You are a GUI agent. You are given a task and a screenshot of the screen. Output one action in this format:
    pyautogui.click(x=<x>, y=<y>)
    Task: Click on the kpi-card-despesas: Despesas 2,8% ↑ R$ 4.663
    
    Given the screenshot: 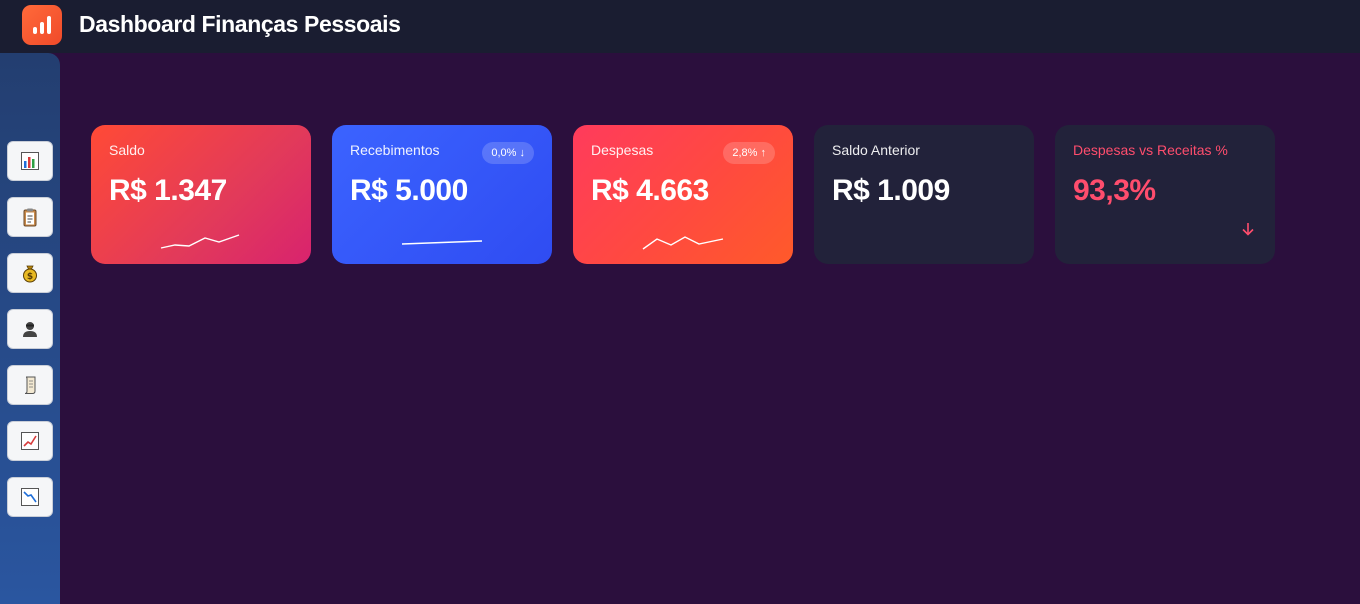 What is the action you would take?
    pyautogui.click(x=683, y=194)
    